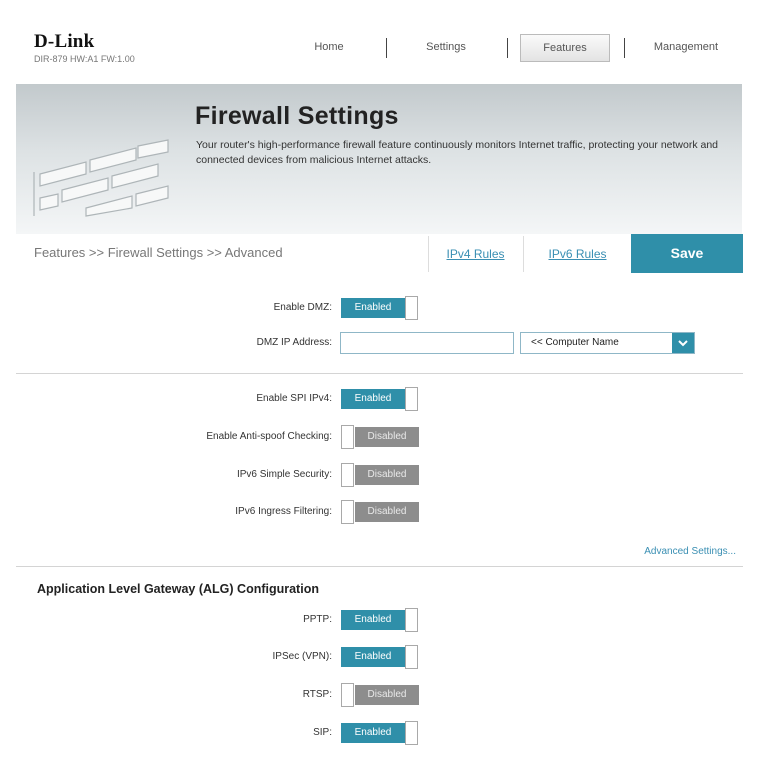 The height and width of the screenshot is (774, 769). I want to click on enable-antispoof-toggle: Disabled, so click(380, 437).